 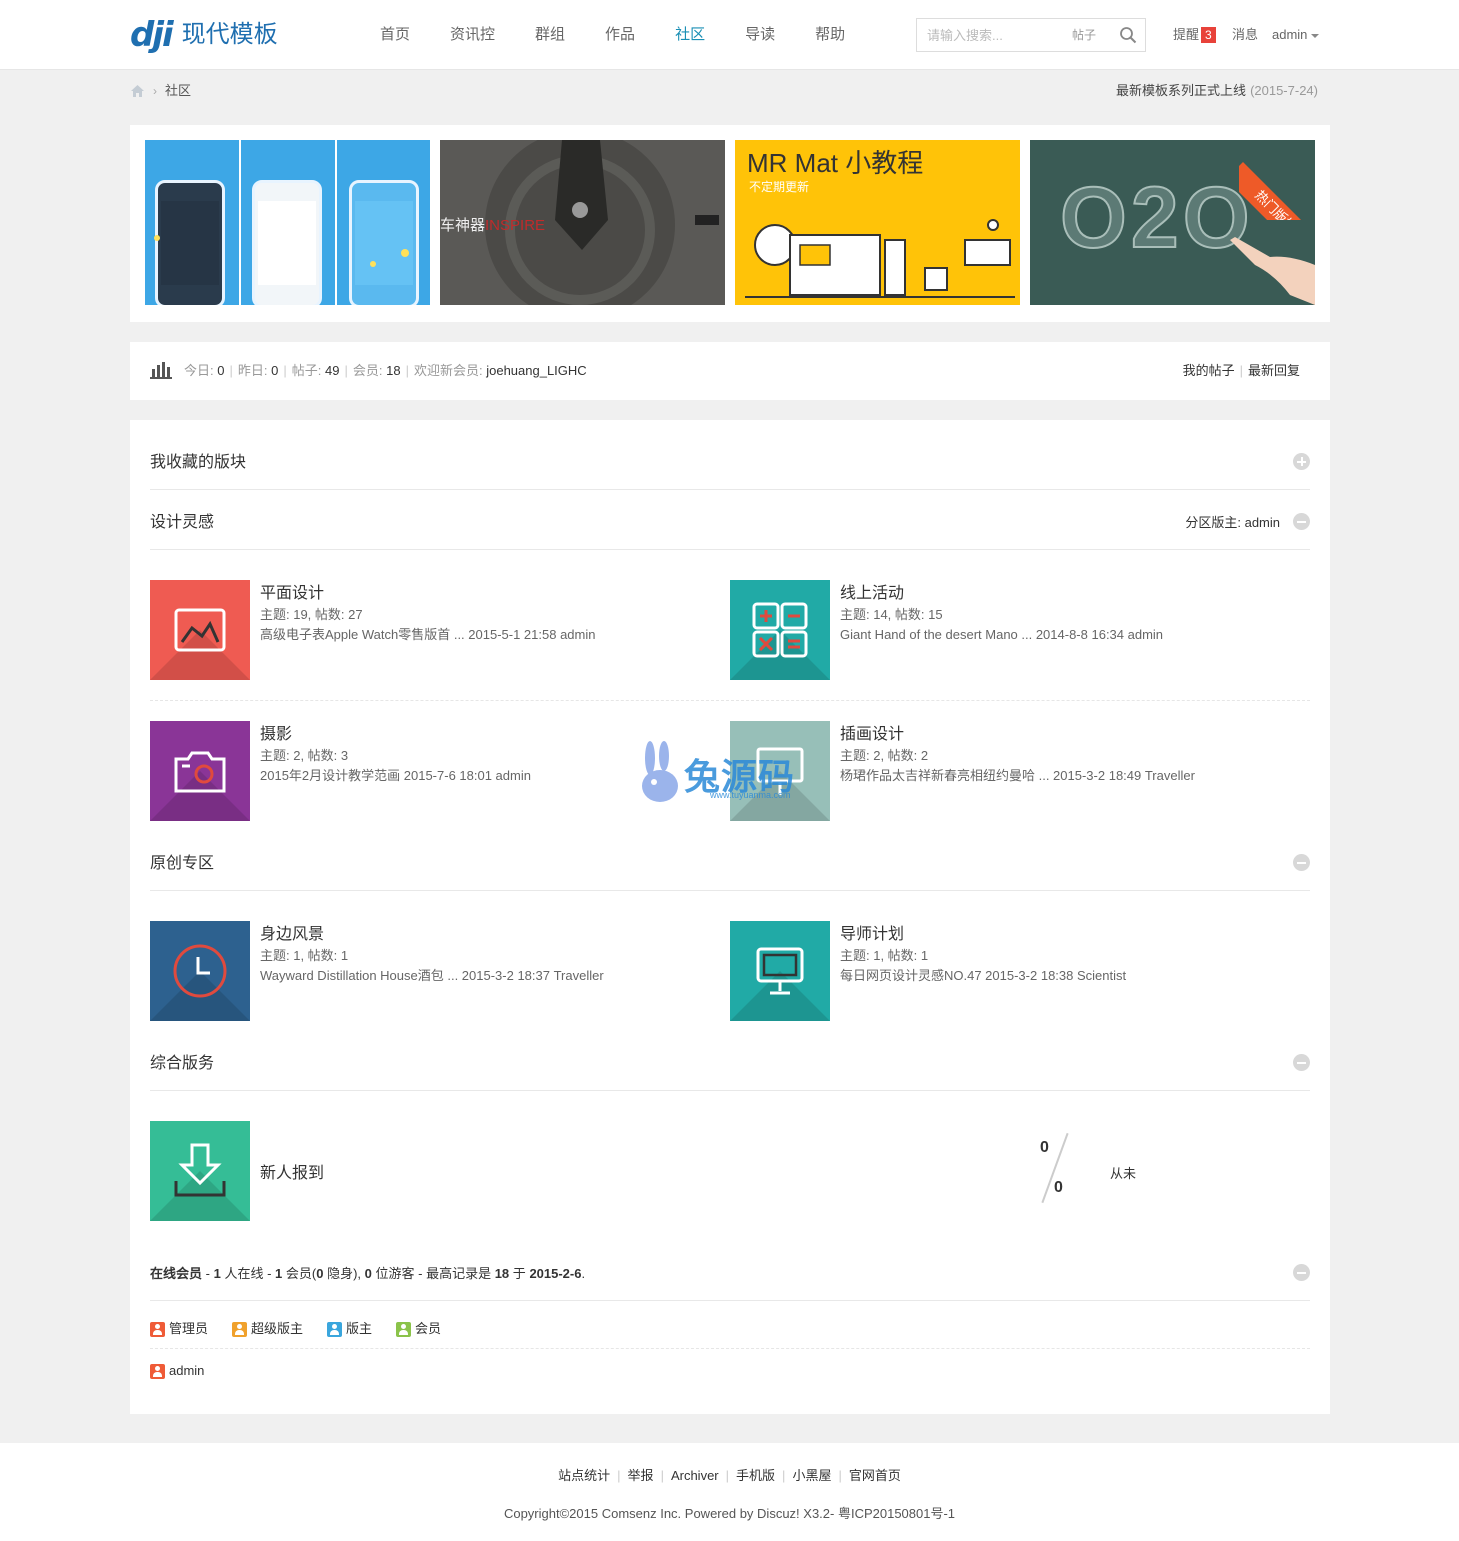 I want to click on slide2-caption: 车神器INSPIRE, so click(x=492, y=224).